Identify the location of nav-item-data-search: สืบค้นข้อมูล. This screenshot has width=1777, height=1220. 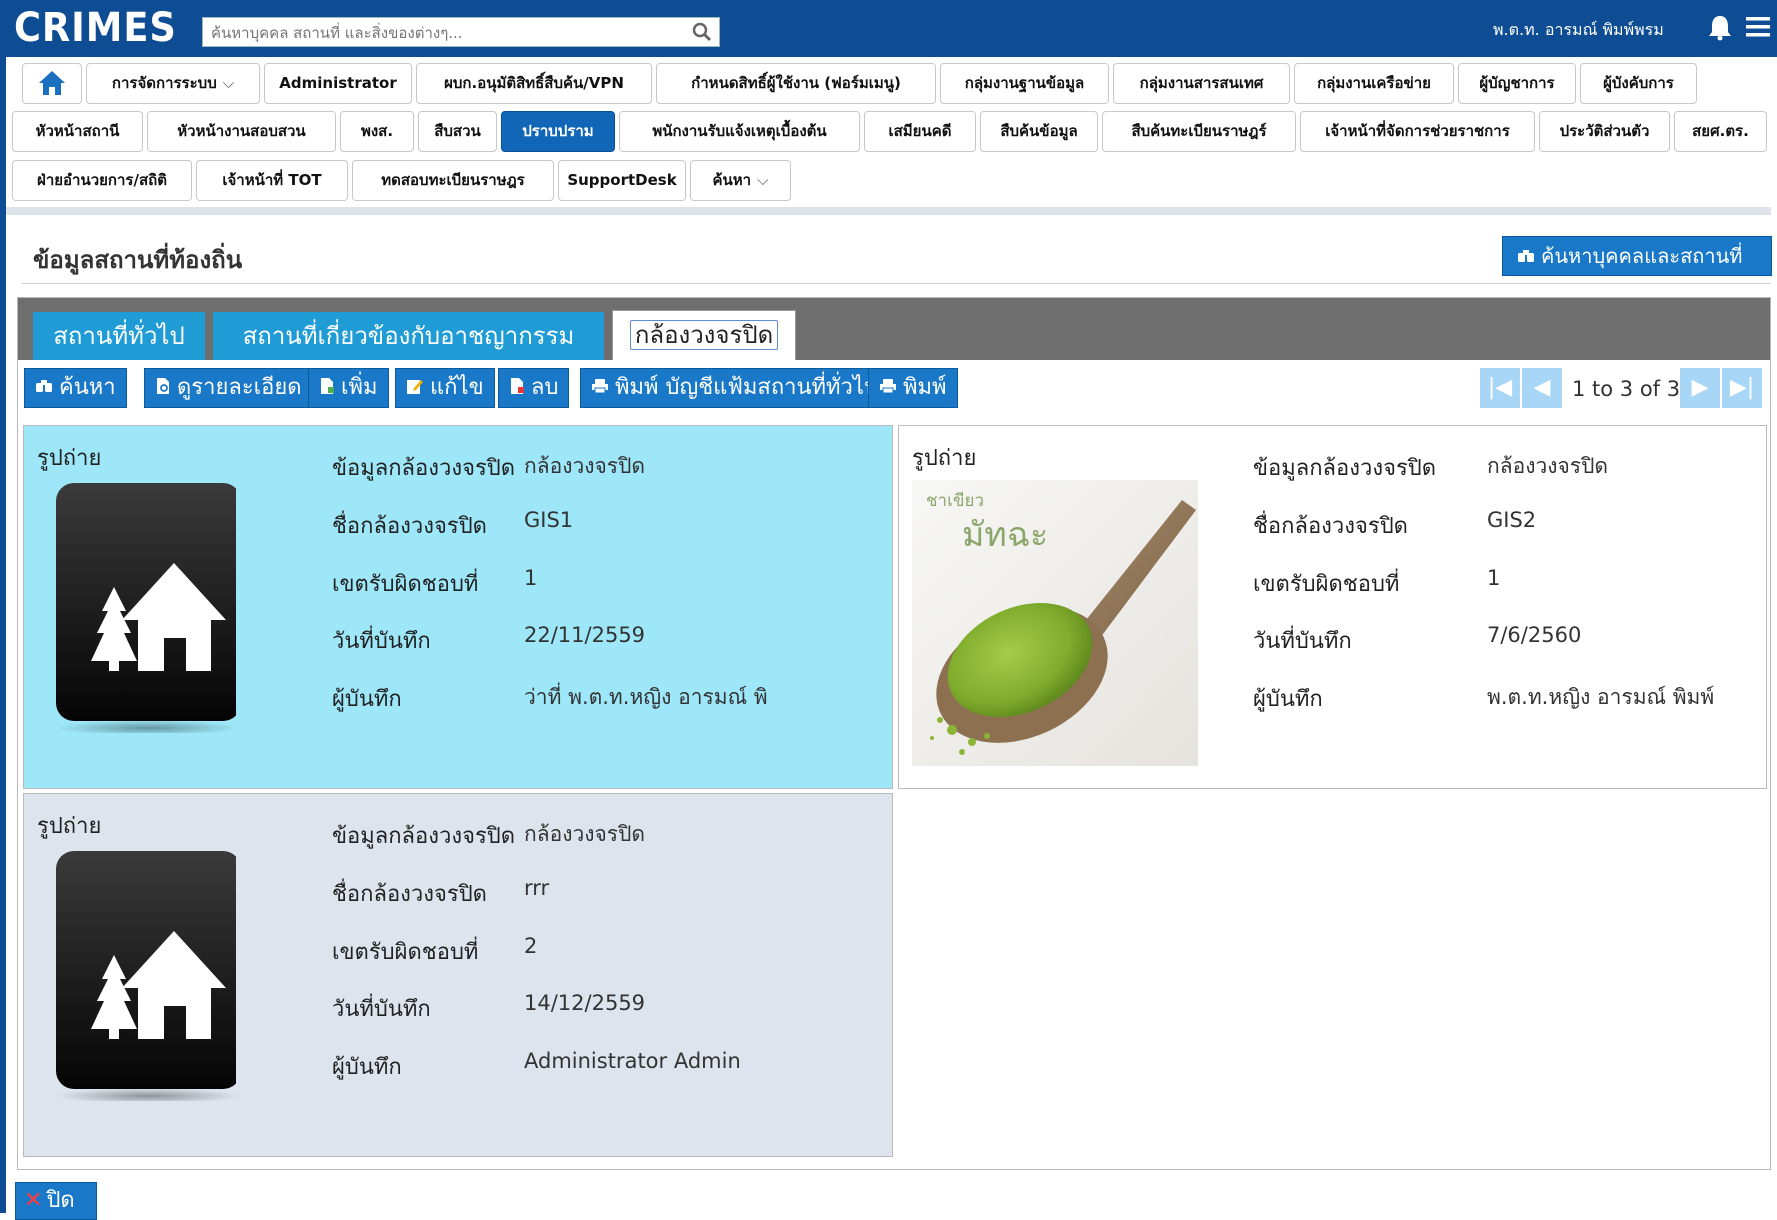
(1039, 131).